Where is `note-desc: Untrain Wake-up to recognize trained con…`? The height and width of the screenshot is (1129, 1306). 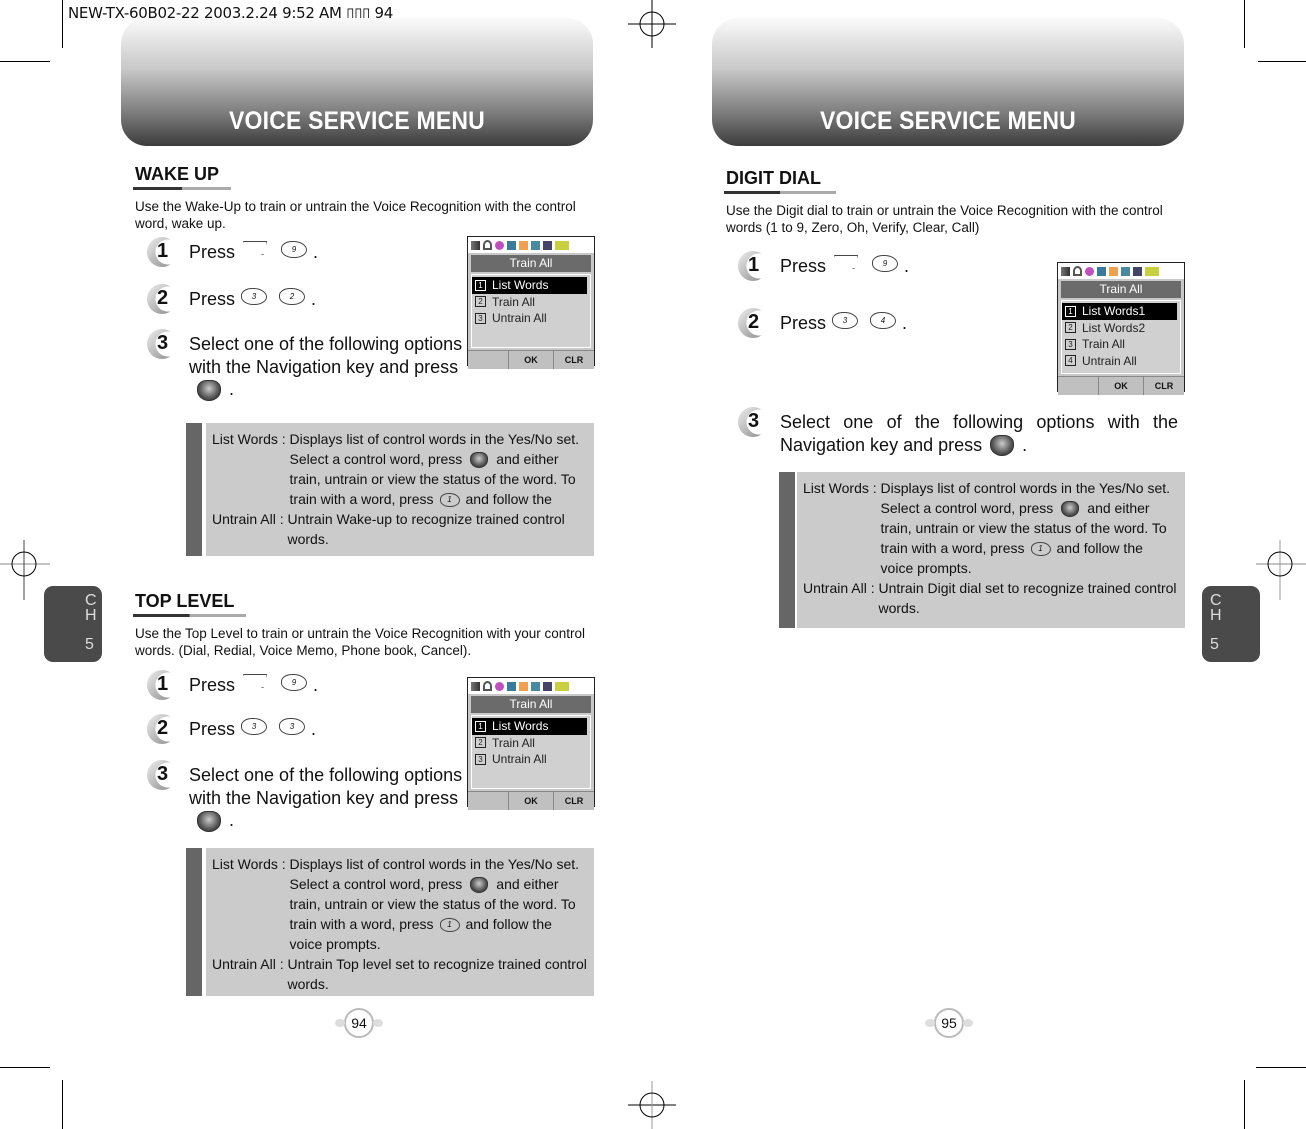
note-desc: Untrain Wake-up to recognize trained con… is located at coordinates (426, 529).